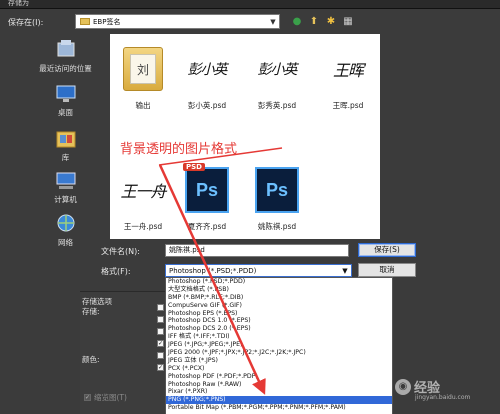  I want to click on format-option: Photoshop Raw (*.RAW), so click(279, 385).